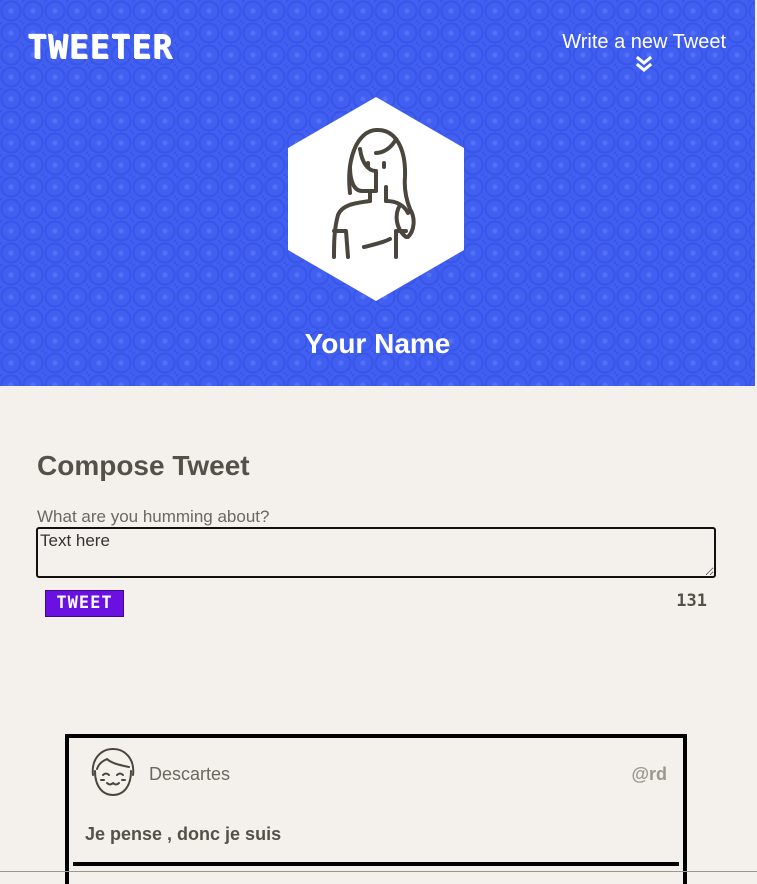 This screenshot has height=884, width=757. I want to click on tweet-divider, so click(376, 864).